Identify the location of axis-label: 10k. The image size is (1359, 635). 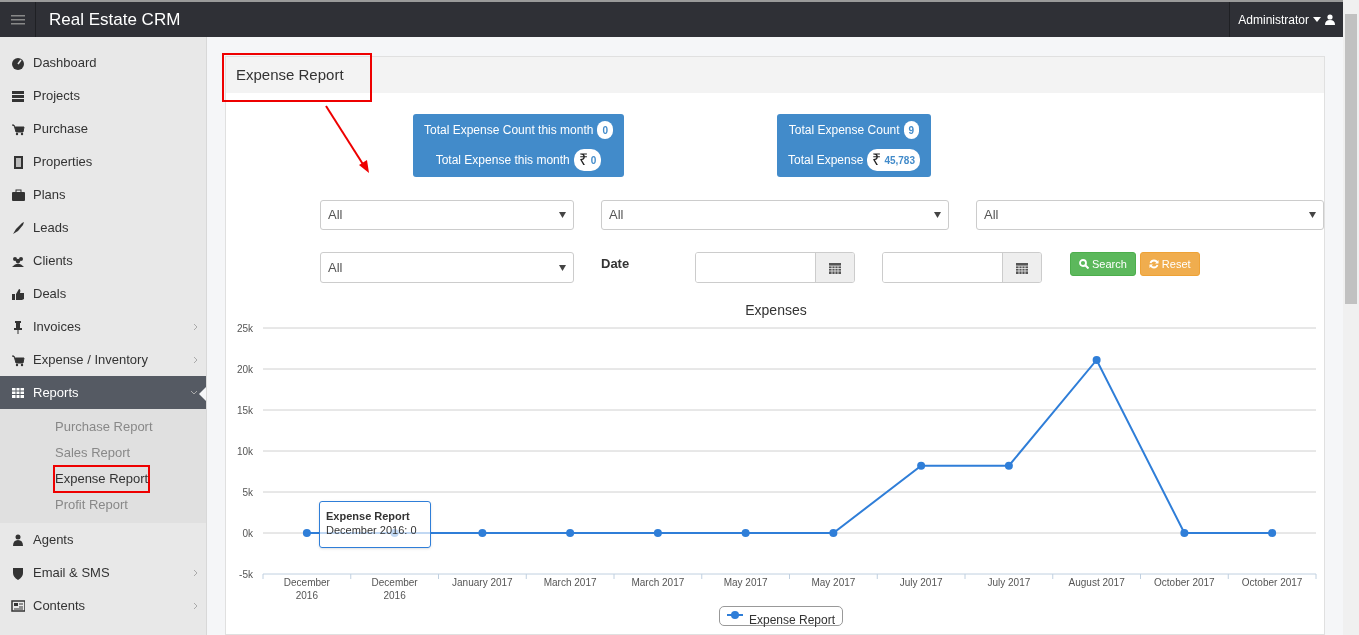
(244, 451).